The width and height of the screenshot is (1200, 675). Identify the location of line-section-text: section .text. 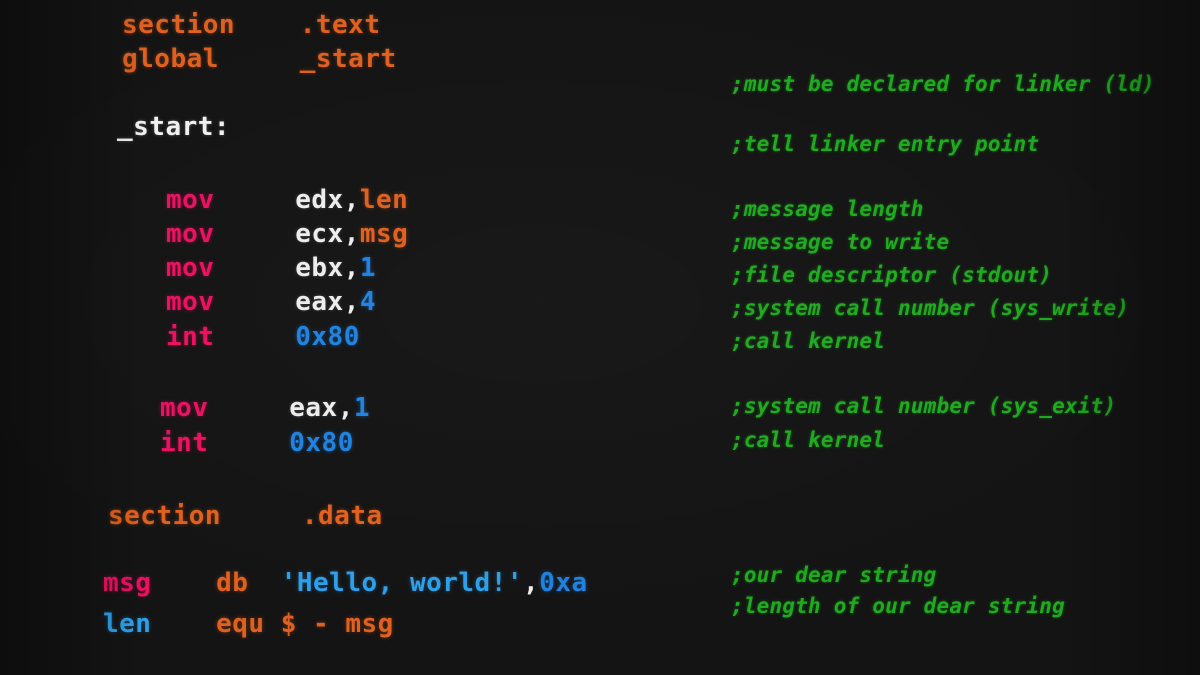
(251, 25).